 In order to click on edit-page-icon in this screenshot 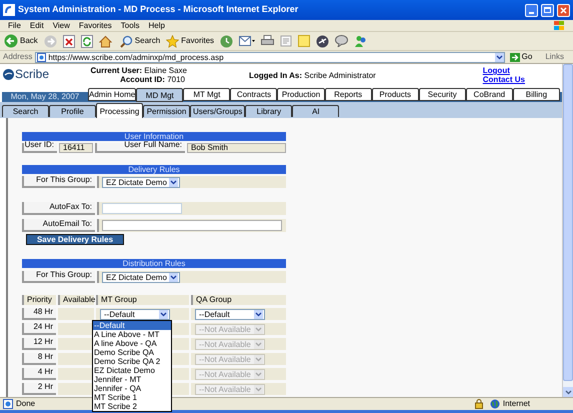, I will do `click(286, 41)`.